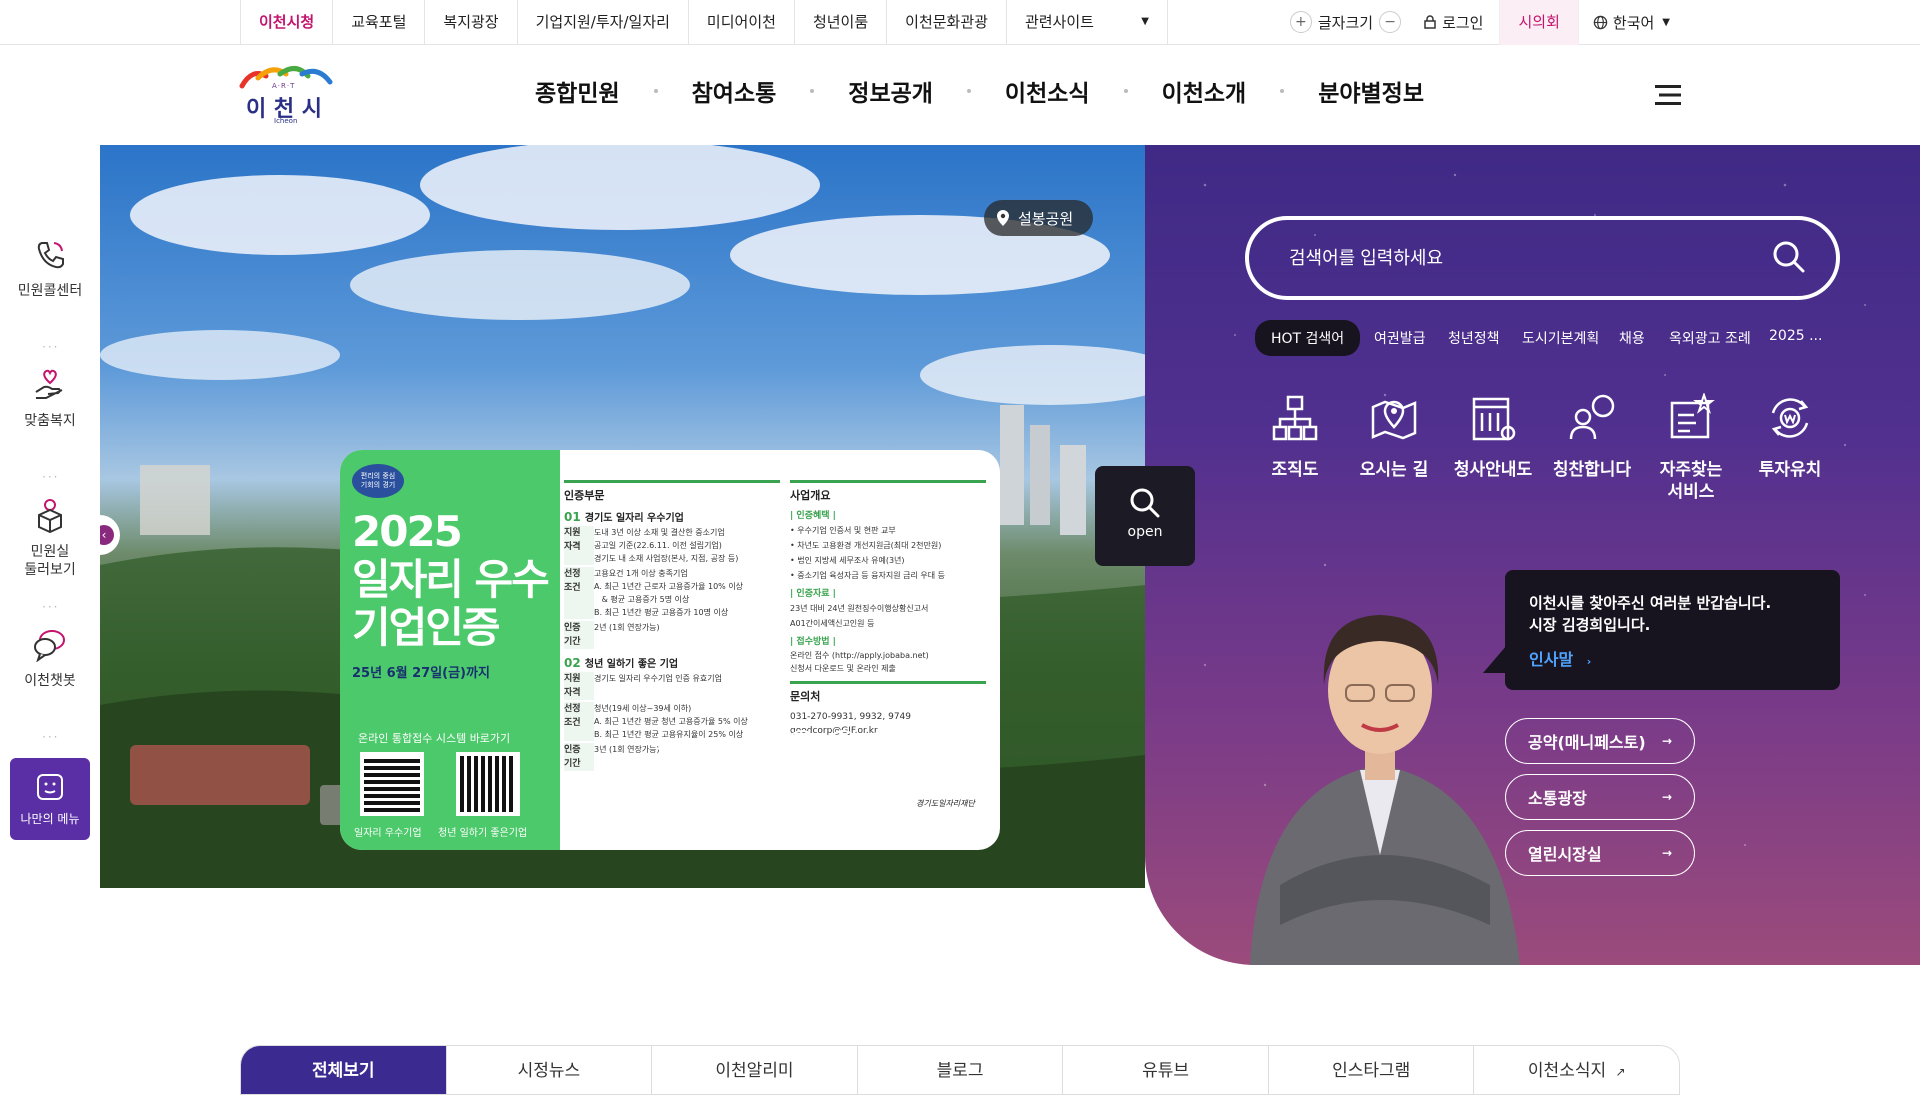  I want to click on hot-keyword: 도시기본계획, so click(1560, 338).